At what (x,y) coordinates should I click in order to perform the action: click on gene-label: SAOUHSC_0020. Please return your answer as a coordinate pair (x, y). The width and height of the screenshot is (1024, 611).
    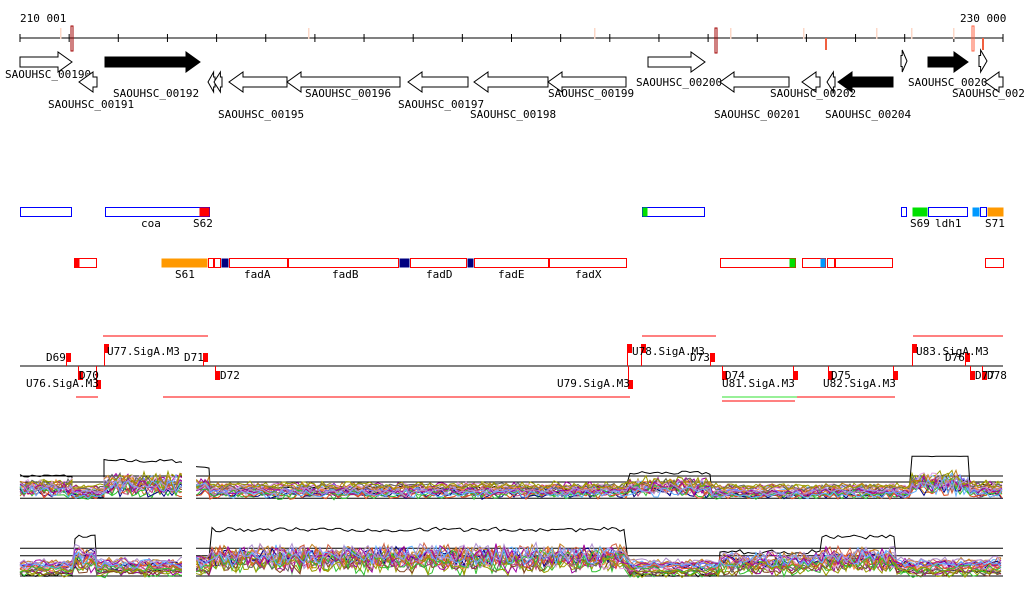
    Looking at the image, I should click on (988, 93).